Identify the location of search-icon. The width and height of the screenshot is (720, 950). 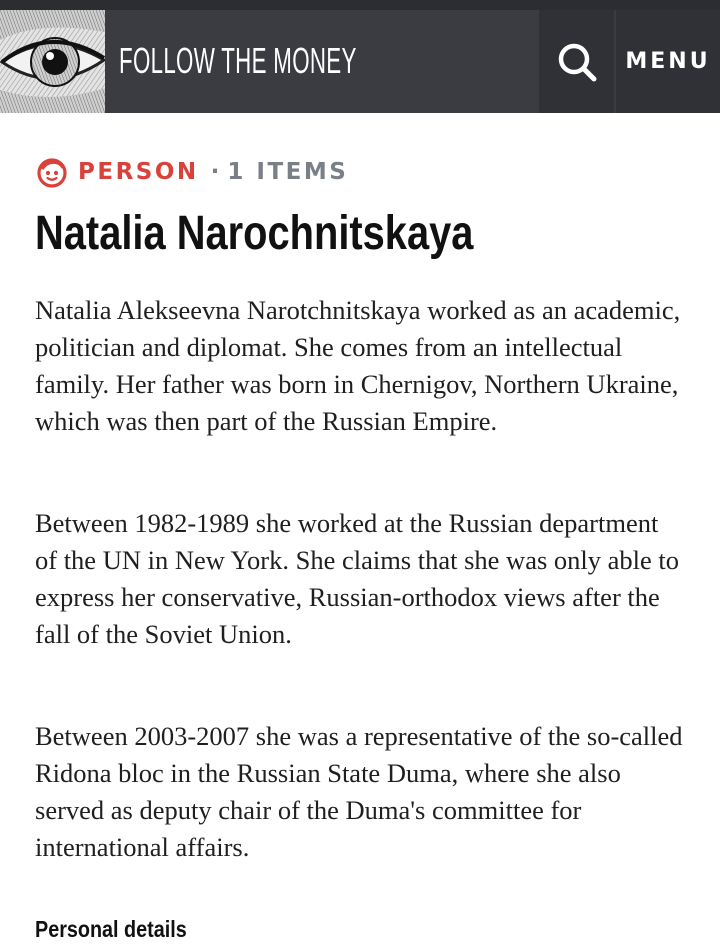
(577, 62).